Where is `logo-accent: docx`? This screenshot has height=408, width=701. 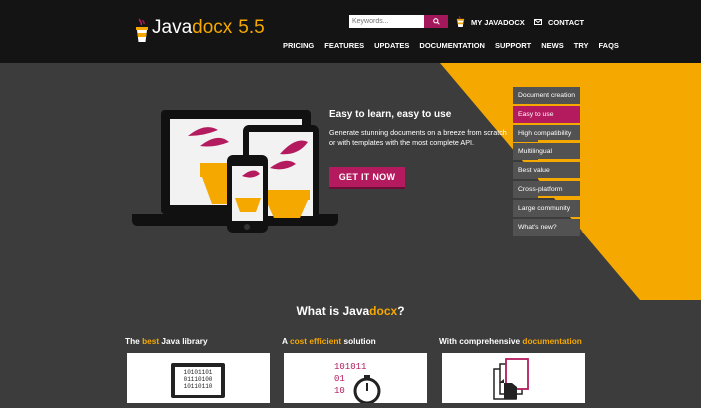 logo-accent: docx is located at coordinates (212, 27).